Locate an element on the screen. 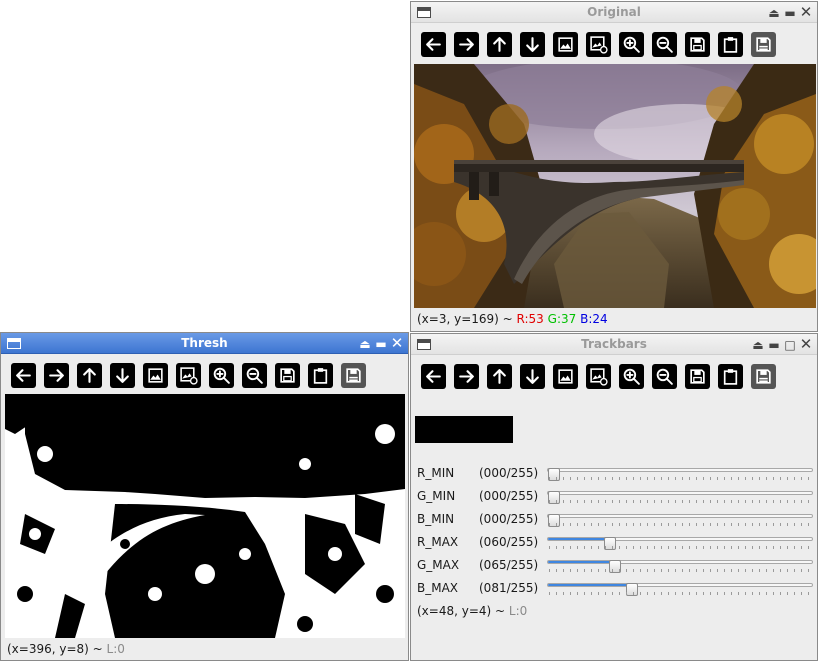 Image resolution: width=818 pixels, height=661 pixels. pixel-red: R:53 is located at coordinates (530, 319).